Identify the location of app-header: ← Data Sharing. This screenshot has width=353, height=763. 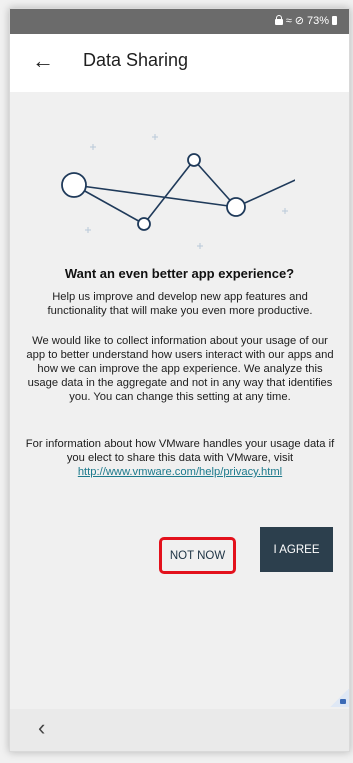
(179, 63).